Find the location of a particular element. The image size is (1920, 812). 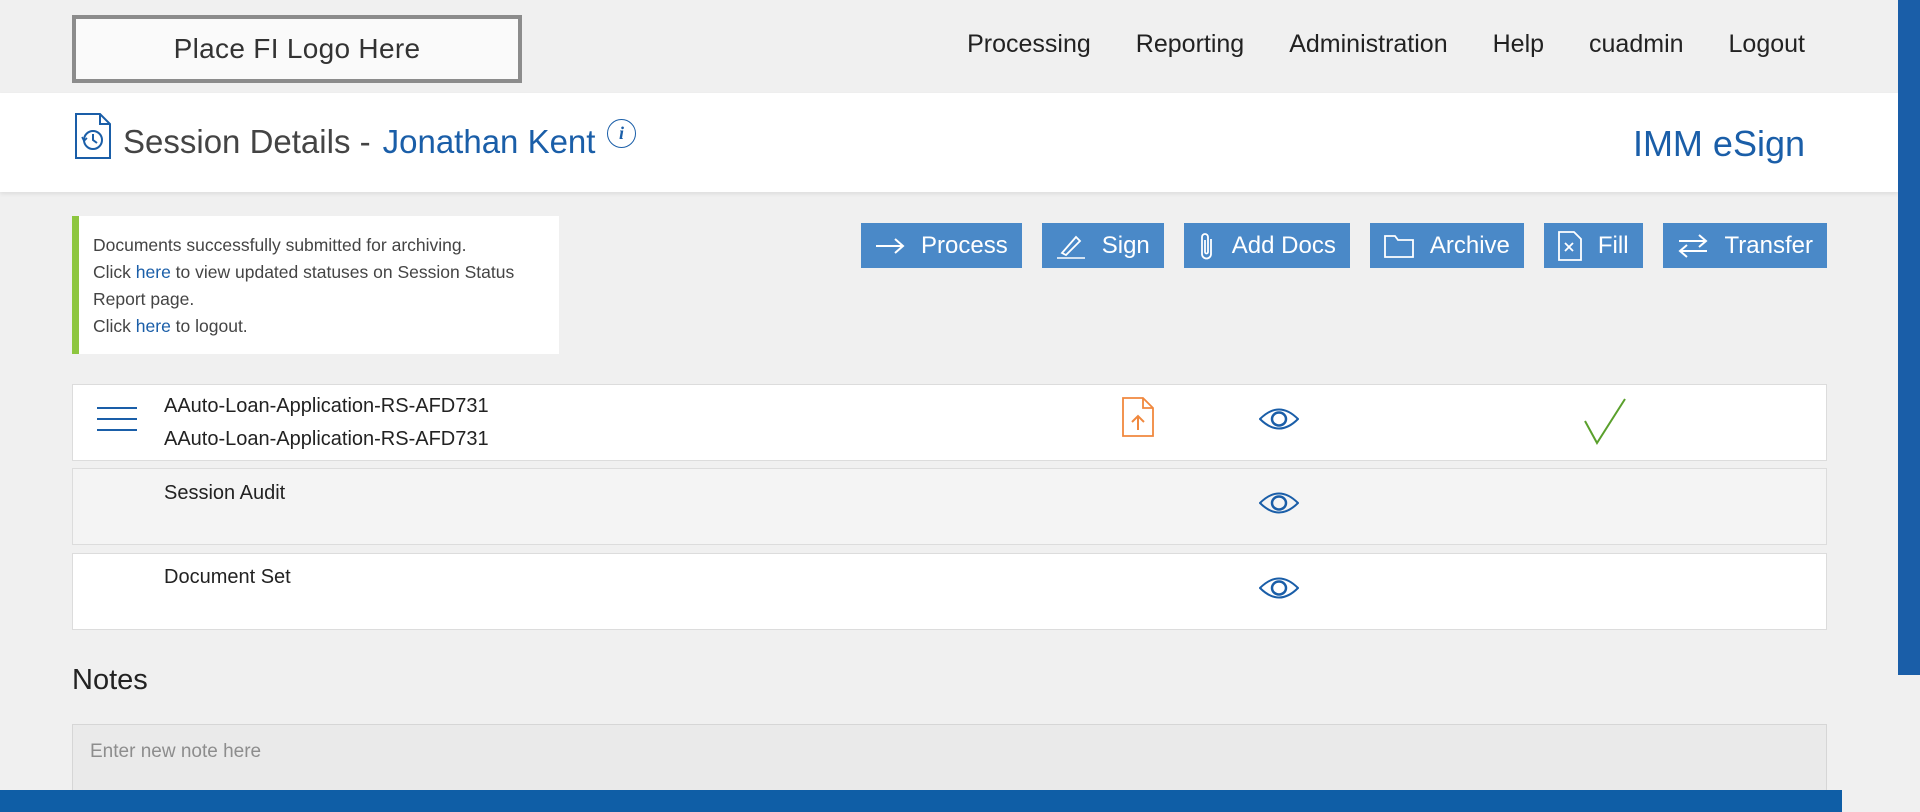

archive-button: Archive is located at coordinates (1446, 245).